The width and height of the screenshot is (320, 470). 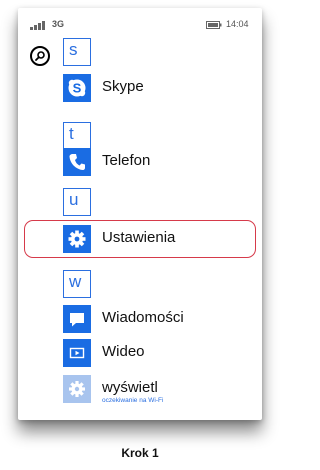 What do you see at coordinates (37, 25) in the screenshot?
I see `signal-strength-icon` at bounding box center [37, 25].